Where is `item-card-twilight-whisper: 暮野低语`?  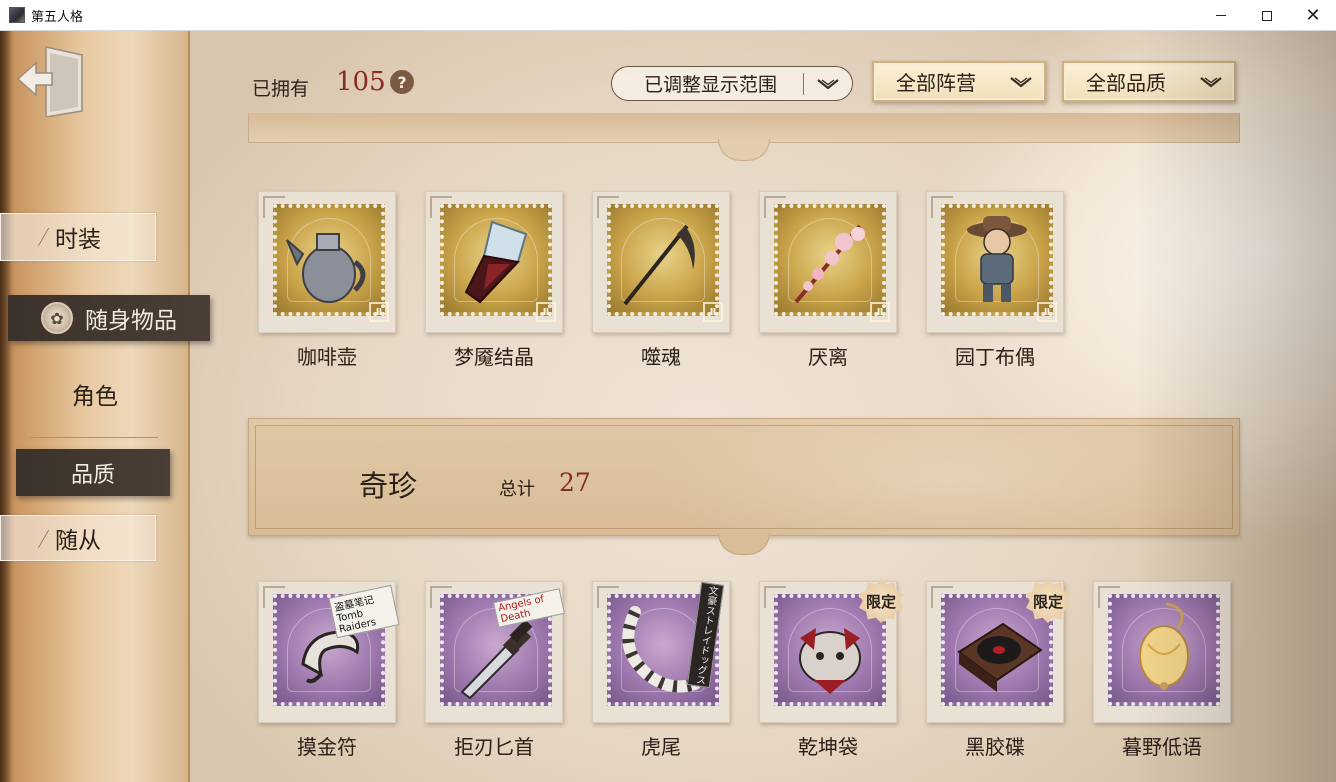 item-card-twilight-whisper: 暮野低语 is located at coordinates (1162, 671).